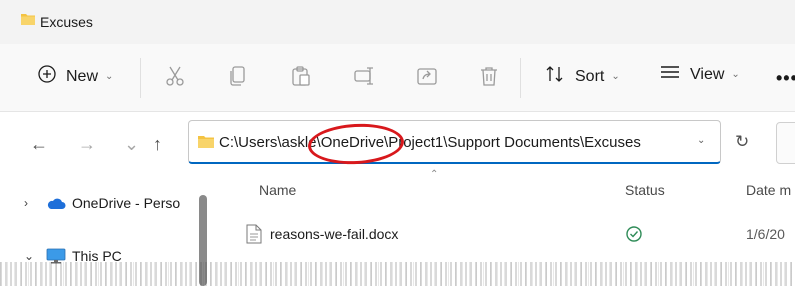  Describe the element at coordinates (768, 190) in the screenshot. I see `column-header-date: Date m` at that location.